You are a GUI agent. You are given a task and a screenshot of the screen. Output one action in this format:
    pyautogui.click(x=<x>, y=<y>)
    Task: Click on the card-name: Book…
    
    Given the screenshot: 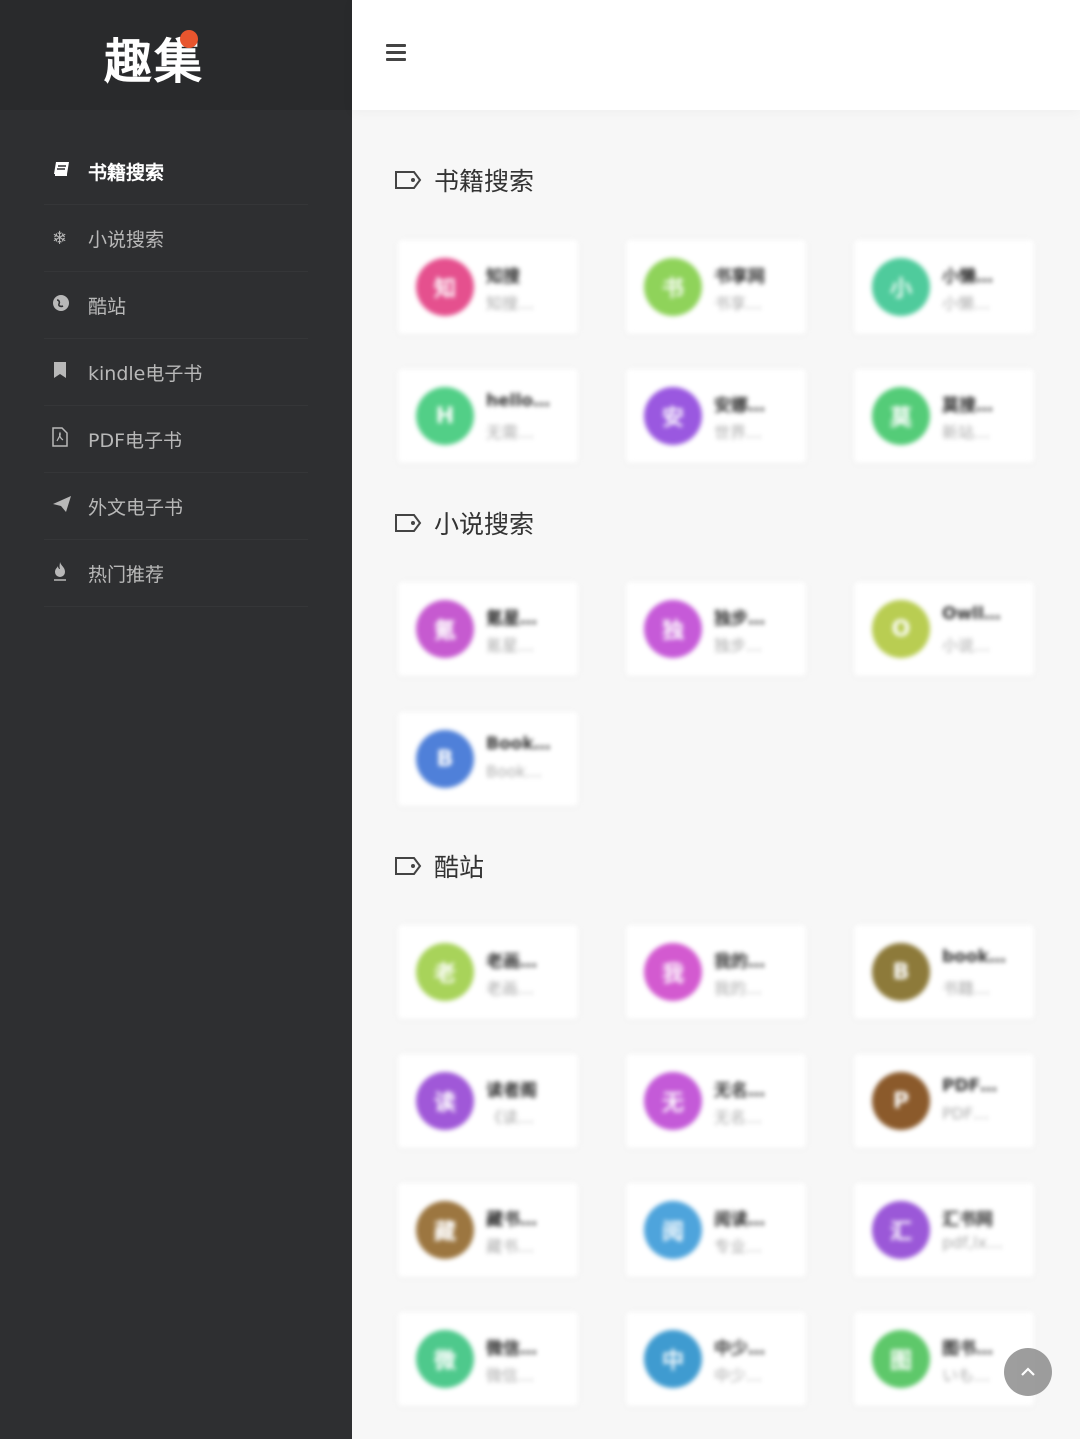 What is the action you would take?
    pyautogui.click(x=518, y=744)
    